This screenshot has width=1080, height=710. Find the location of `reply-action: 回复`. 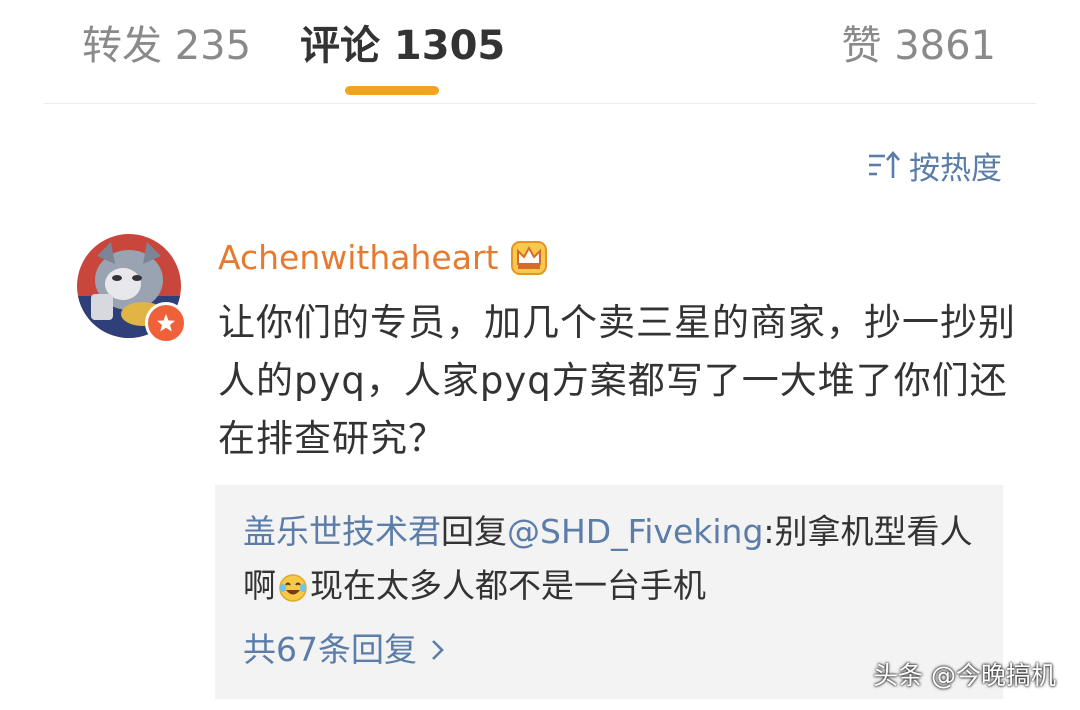

reply-action: 回复 is located at coordinates (474, 531).